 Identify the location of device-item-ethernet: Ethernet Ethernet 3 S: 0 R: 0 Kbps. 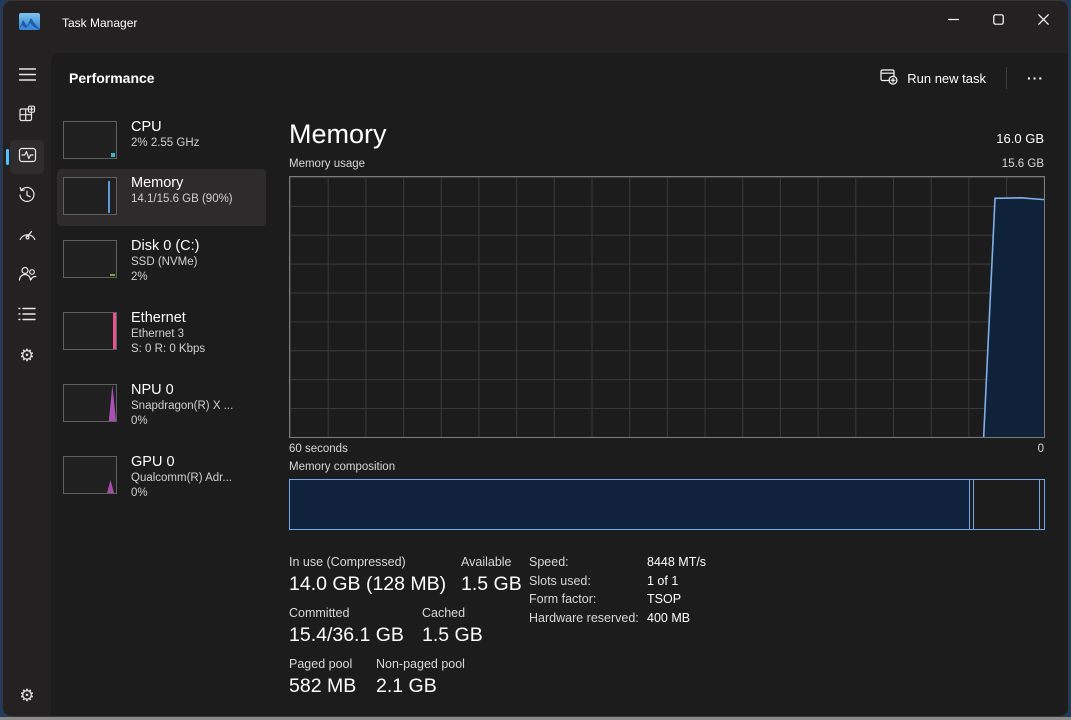
(161, 336).